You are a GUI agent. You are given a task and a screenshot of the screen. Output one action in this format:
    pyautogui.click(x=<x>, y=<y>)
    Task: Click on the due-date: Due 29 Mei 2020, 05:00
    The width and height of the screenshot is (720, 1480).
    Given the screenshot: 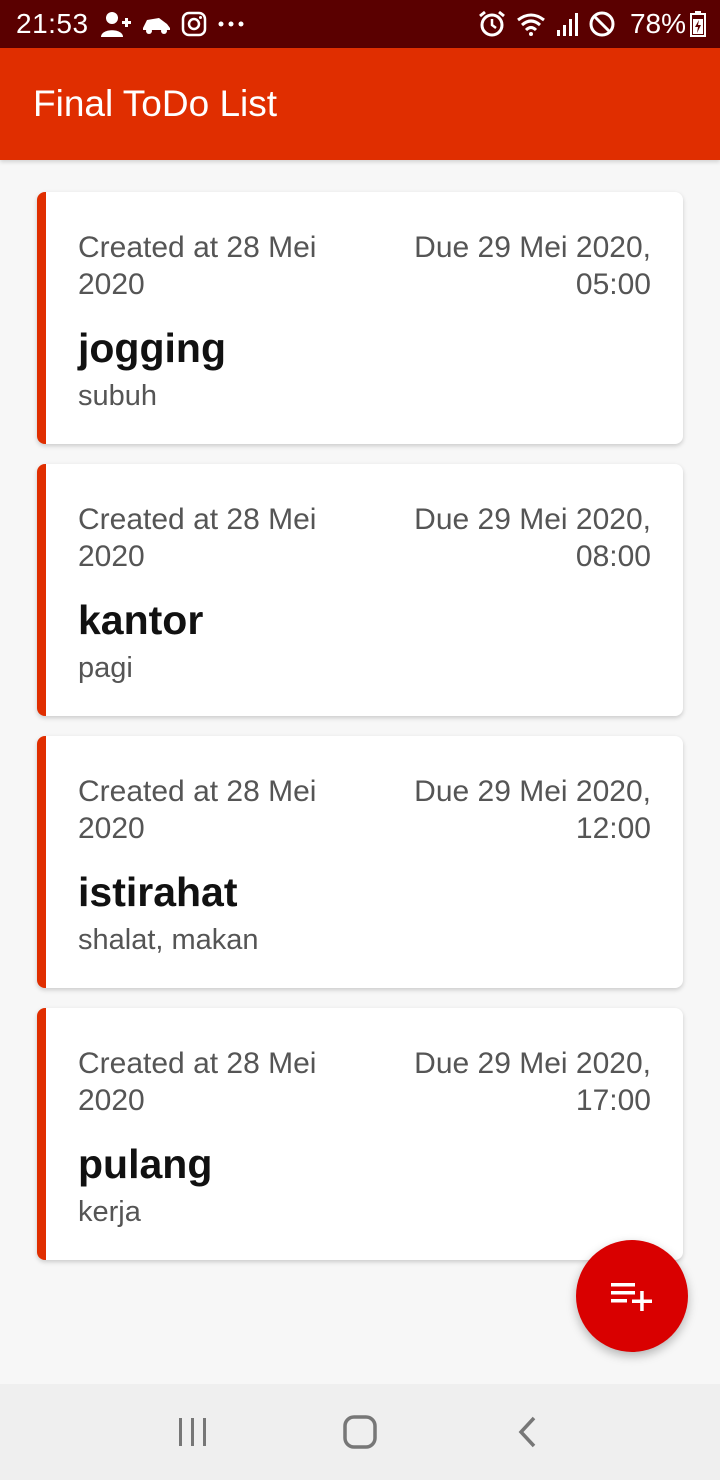 What is the action you would take?
    pyautogui.click(x=532, y=266)
    